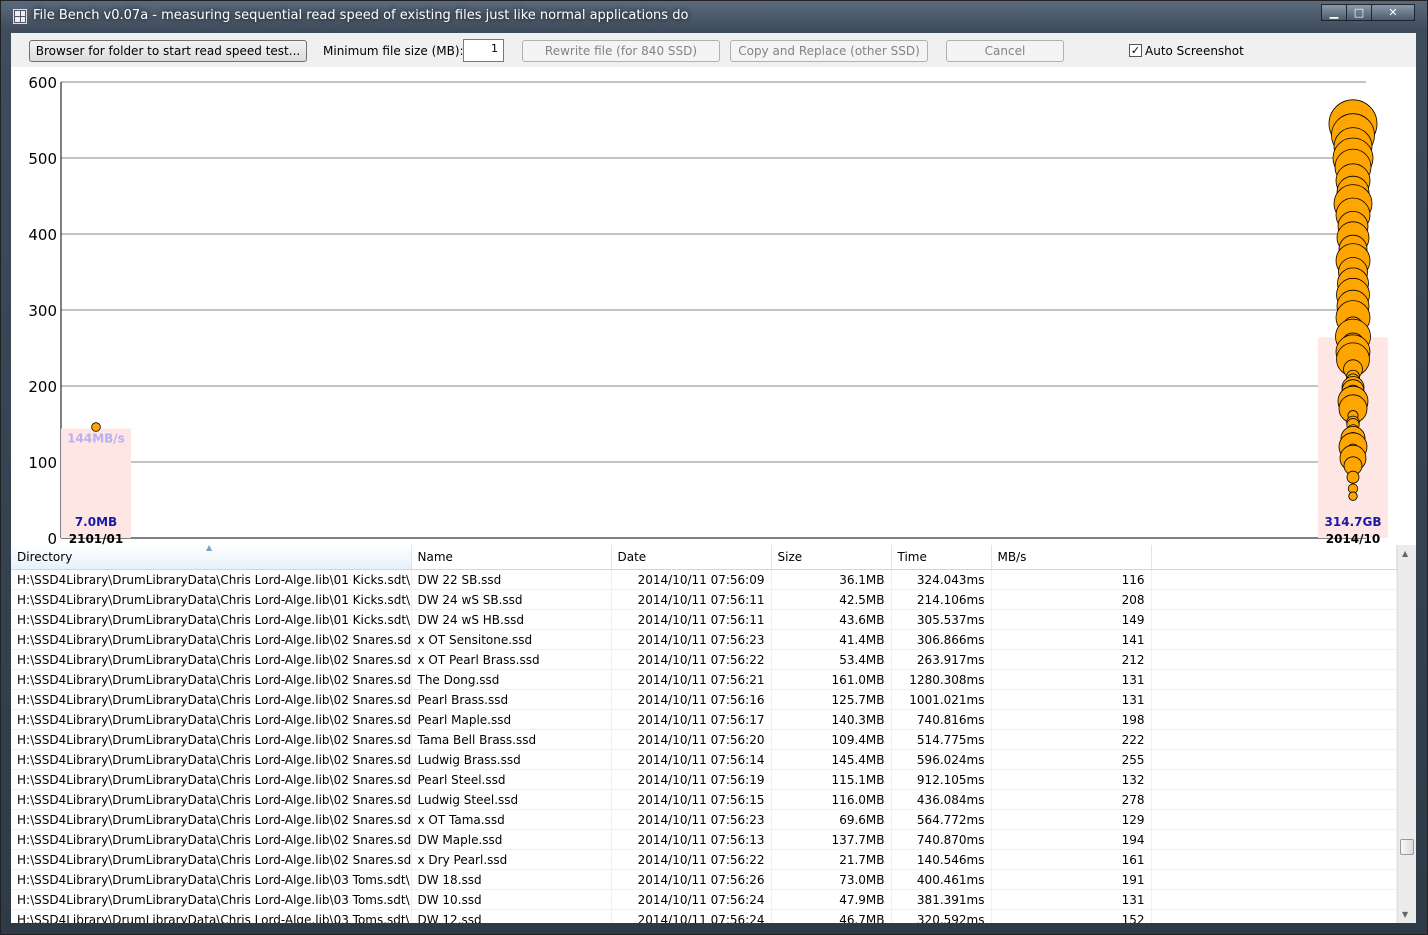 This screenshot has width=1428, height=935. I want to click on average-speed-label: 144MB/s, so click(96, 439).